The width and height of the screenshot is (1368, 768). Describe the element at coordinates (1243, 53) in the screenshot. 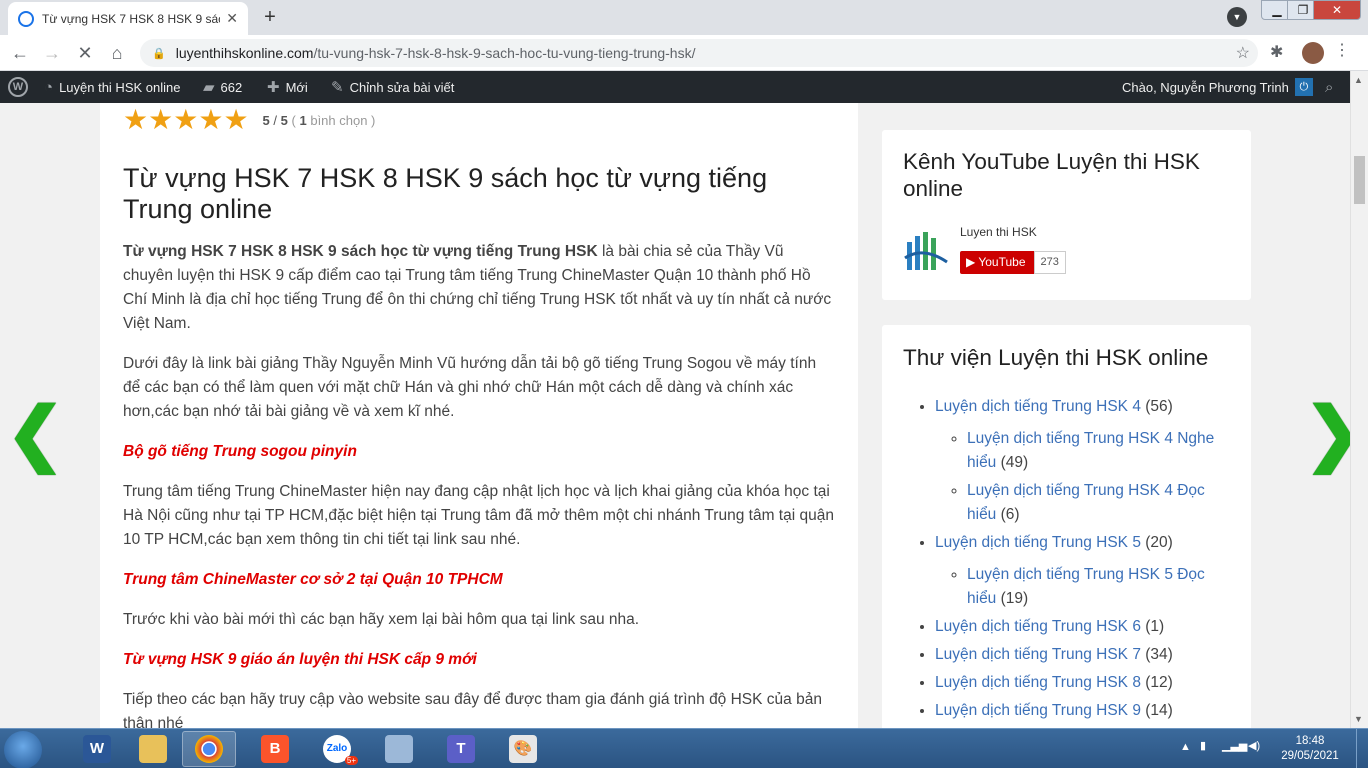

I see `bookmark-star-icon: ☆` at that location.